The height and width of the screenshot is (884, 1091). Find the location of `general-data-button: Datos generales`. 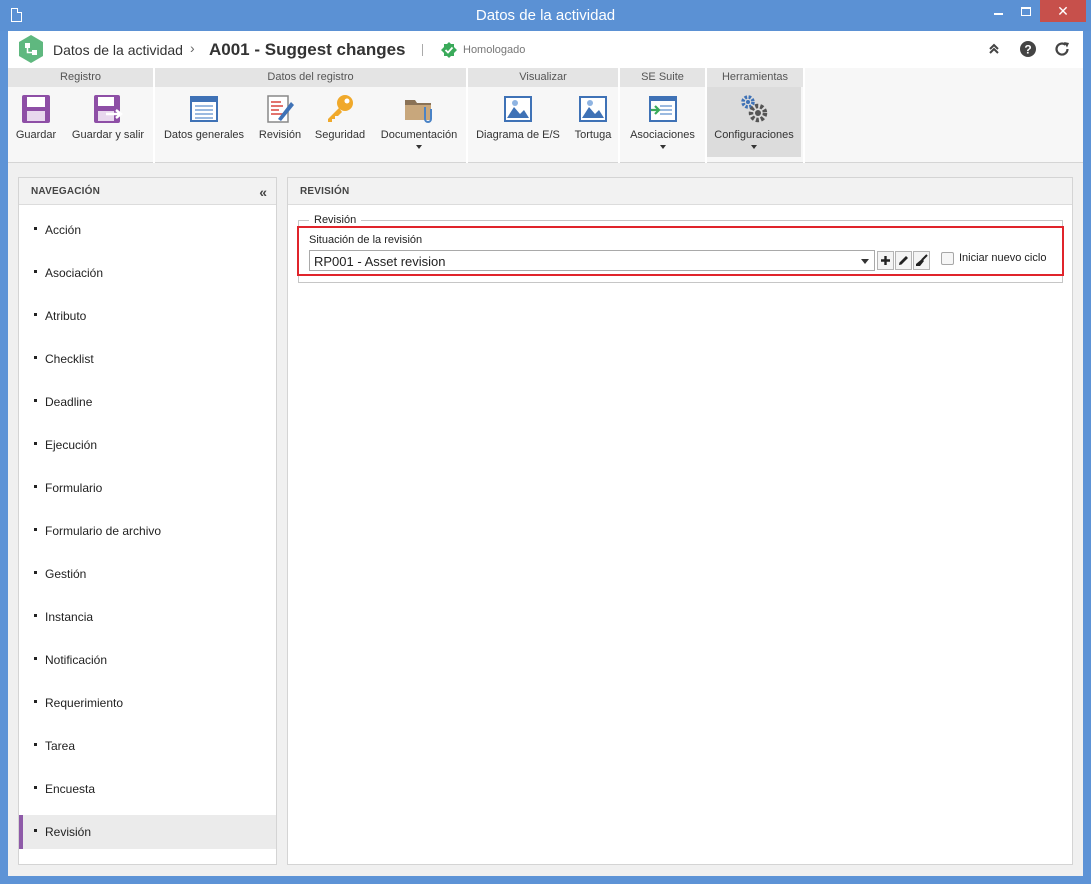

general-data-button: Datos generales is located at coordinates (204, 122).